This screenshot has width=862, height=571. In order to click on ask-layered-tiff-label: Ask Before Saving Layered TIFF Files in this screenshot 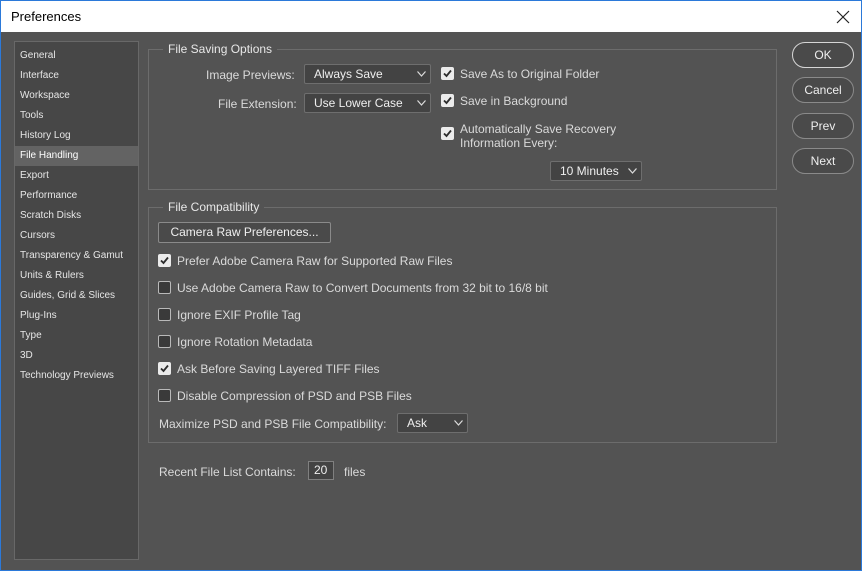, I will do `click(278, 369)`.